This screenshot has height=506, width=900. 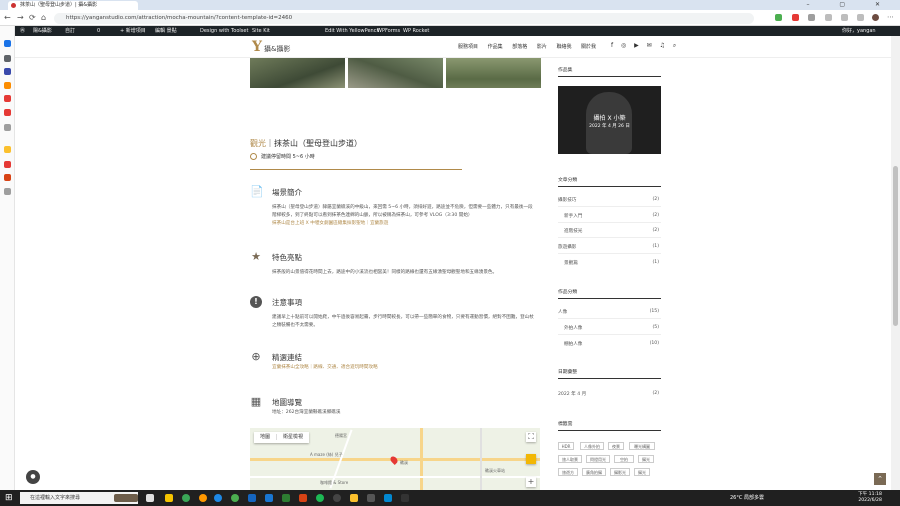 What do you see at coordinates (468, 47) in the screenshot?
I see `nav-item: 服務項目` at bounding box center [468, 47].